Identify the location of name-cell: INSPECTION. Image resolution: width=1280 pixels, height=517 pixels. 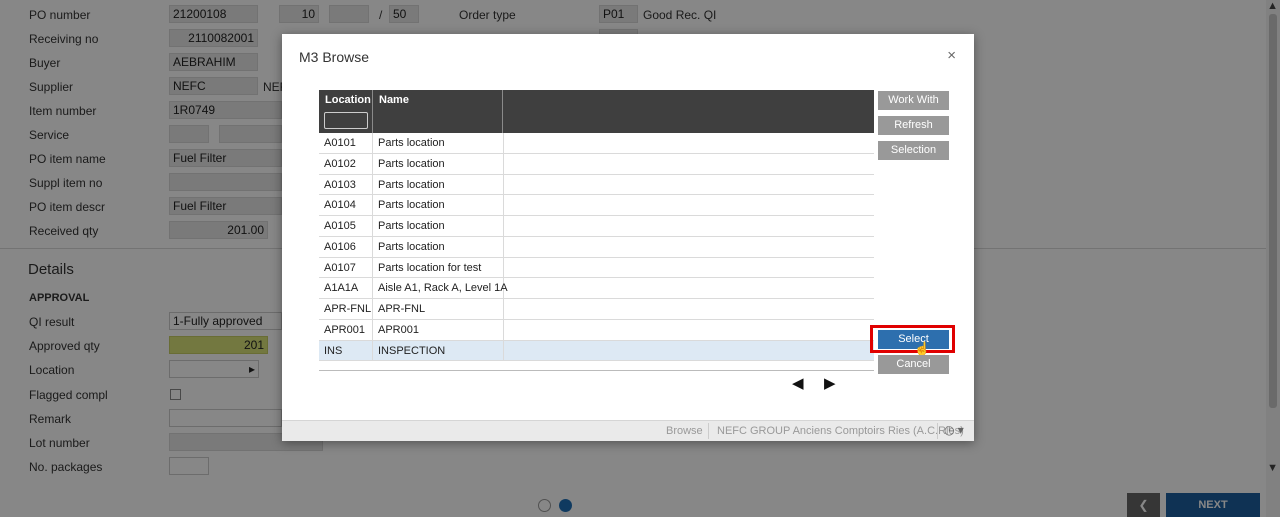
(438, 350).